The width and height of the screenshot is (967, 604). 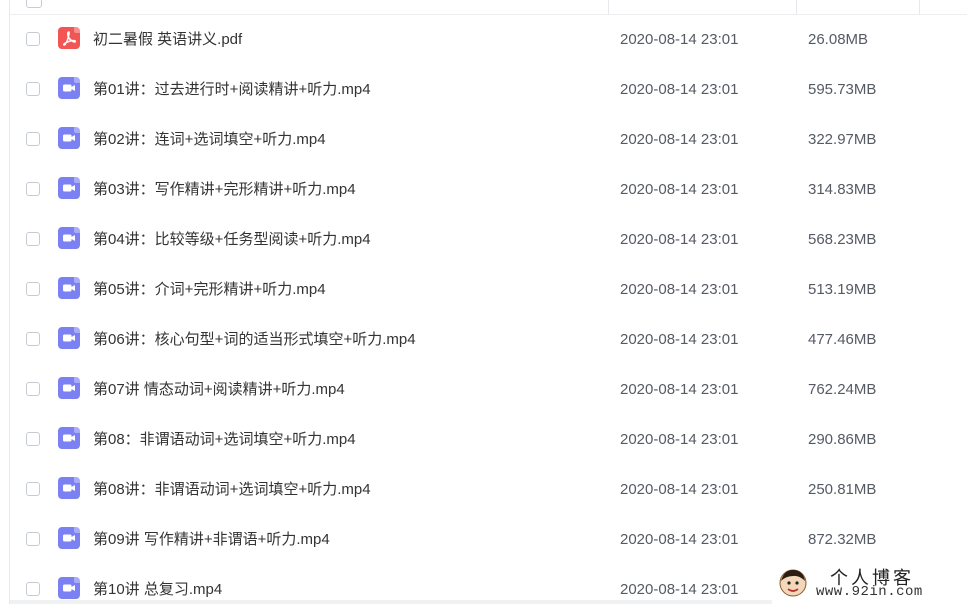 What do you see at coordinates (842, 89) in the screenshot?
I see `file-size: 595.73MB` at bounding box center [842, 89].